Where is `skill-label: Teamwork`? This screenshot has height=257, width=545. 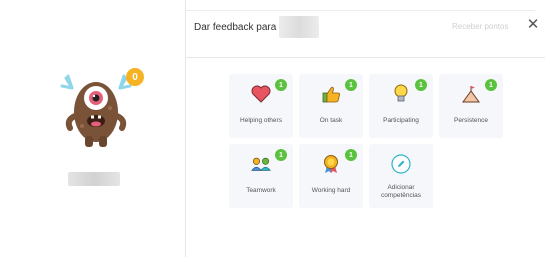 skill-label: Teamwork is located at coordinates (261, 190).